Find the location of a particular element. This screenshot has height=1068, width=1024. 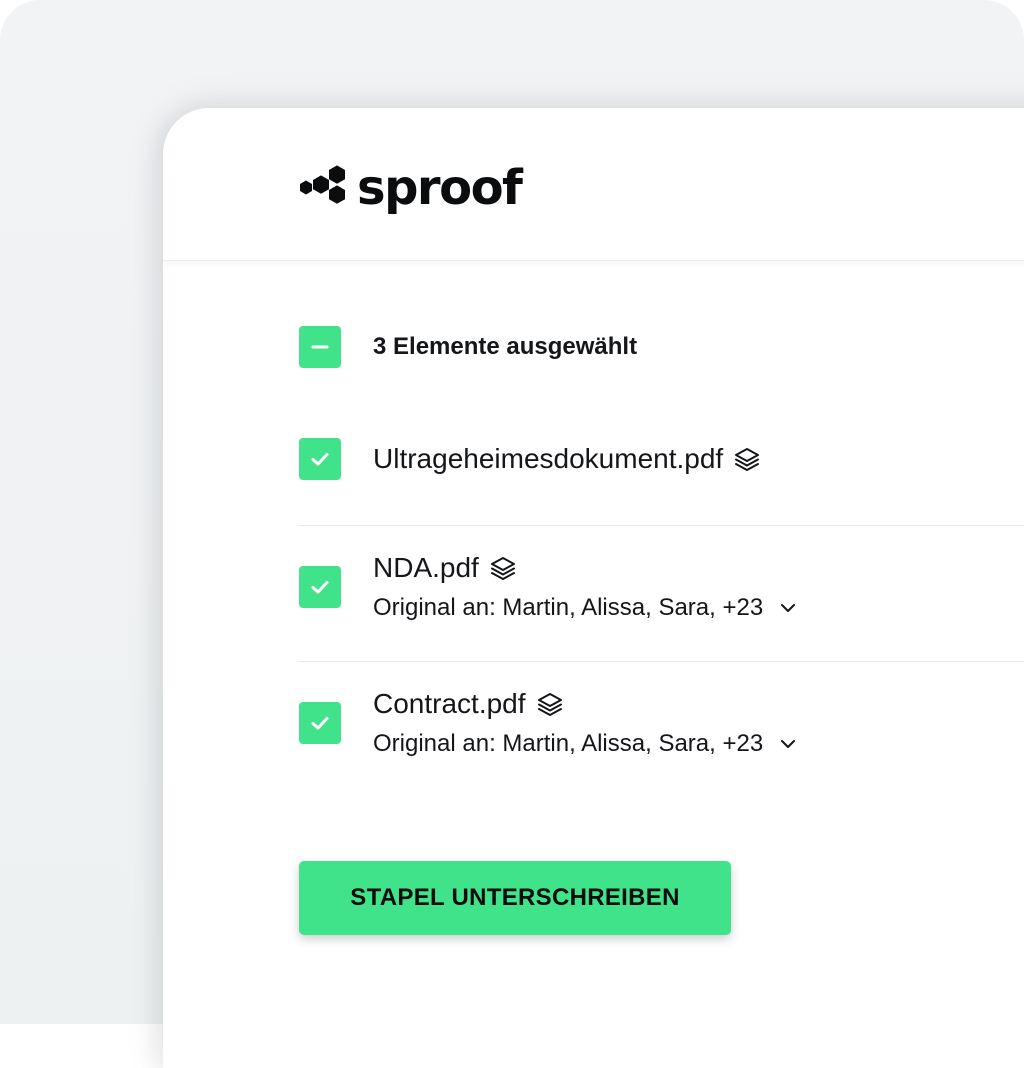

select-all-row: 3 Elemente ausgewählt is located at coordinates (468, 347).